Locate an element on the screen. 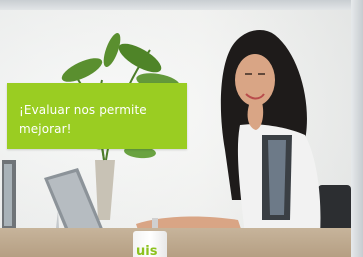  mug: uis is located at coordinates (150, 244).